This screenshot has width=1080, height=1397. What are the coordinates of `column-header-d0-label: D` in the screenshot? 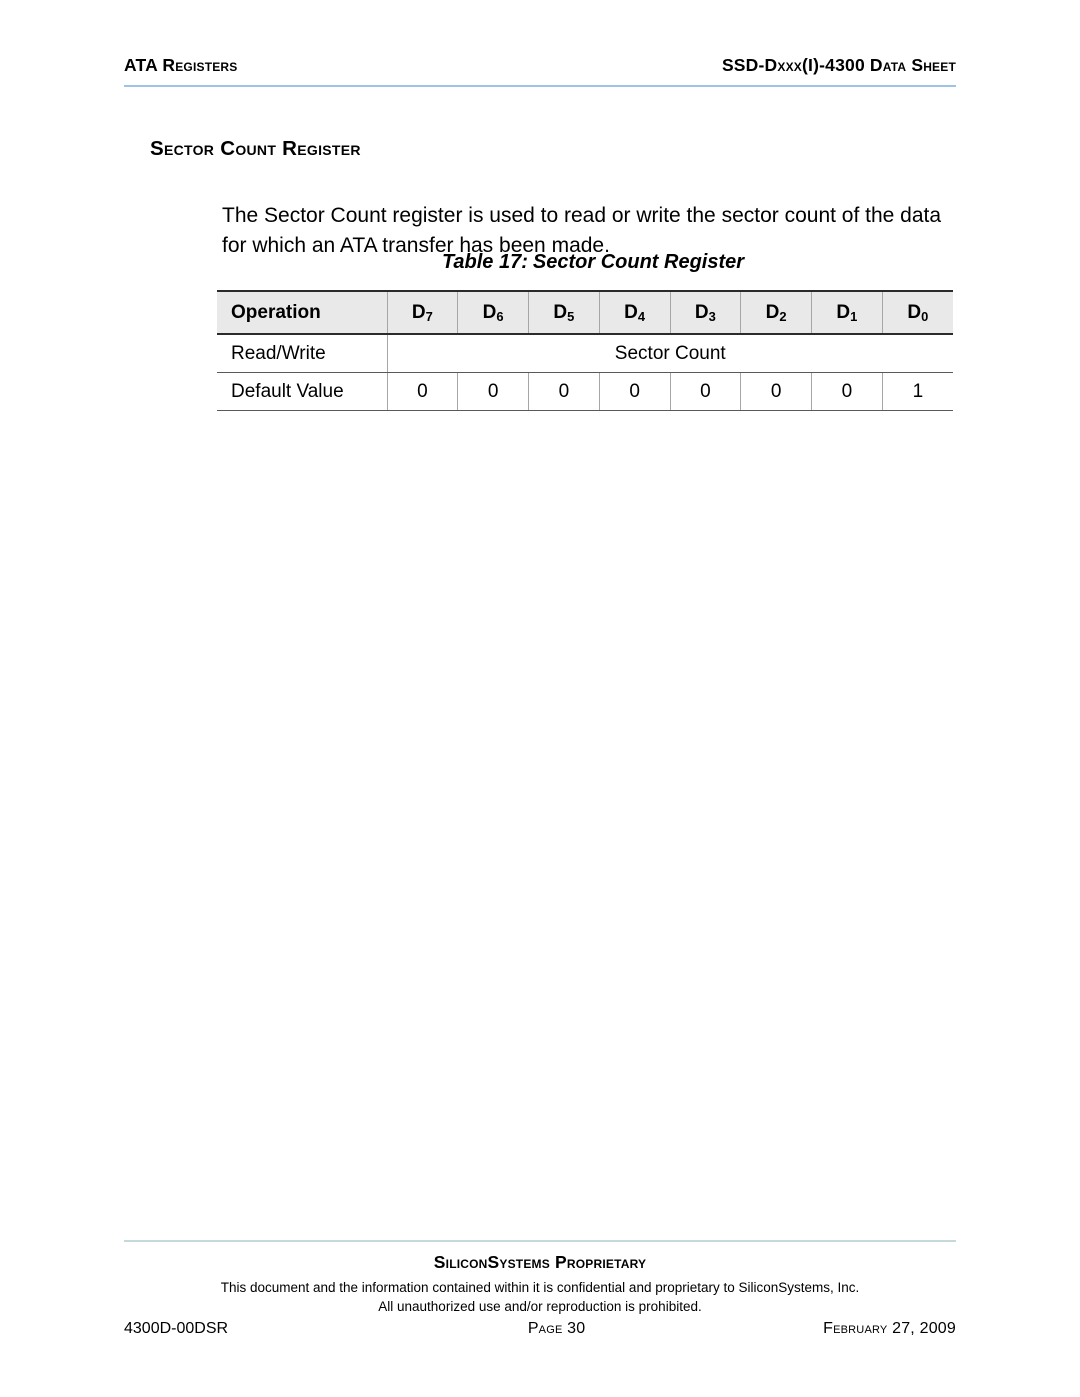 It's located at (914, 312).